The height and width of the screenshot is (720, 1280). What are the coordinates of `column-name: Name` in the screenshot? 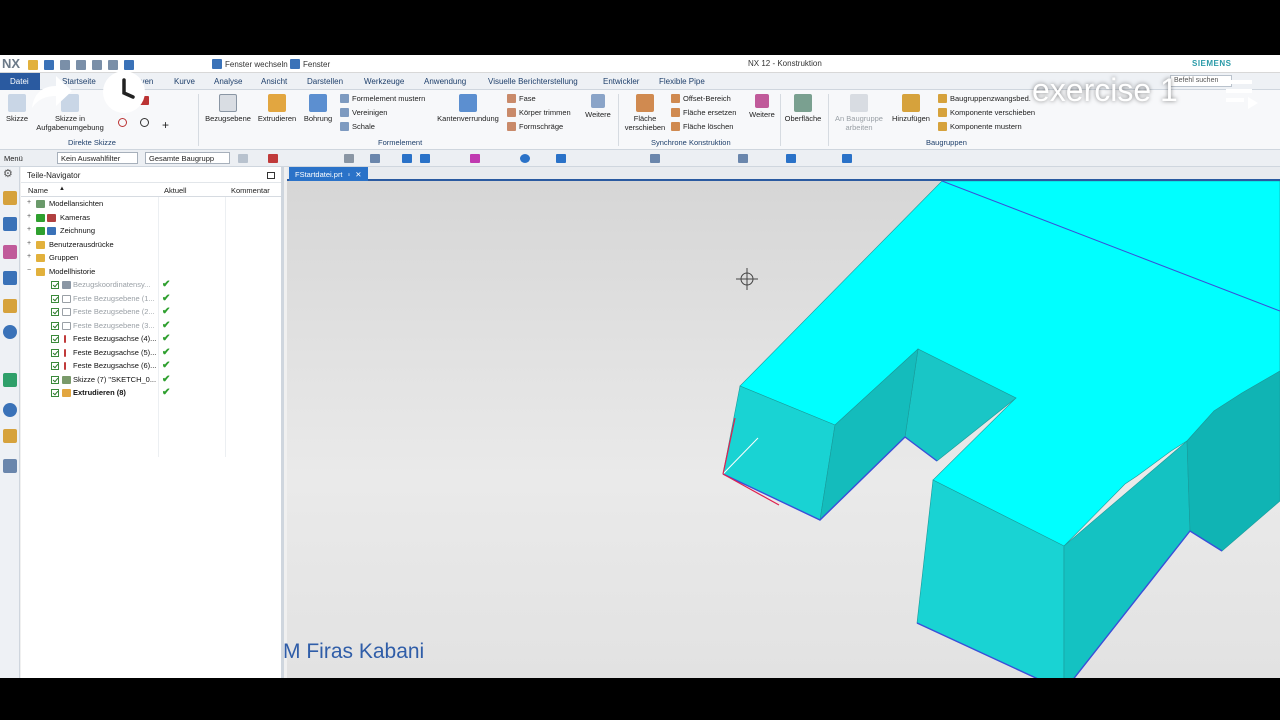 It's located at (38, 190).